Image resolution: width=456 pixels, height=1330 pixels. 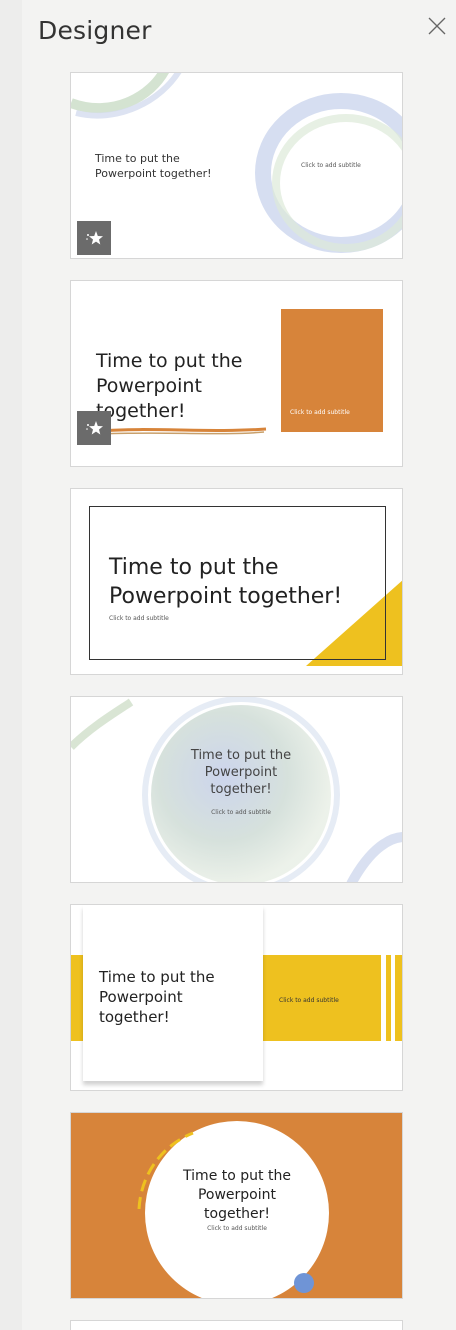 I want to click on design-1-title-line-1: Time to put the, so click(x=137, y=158).